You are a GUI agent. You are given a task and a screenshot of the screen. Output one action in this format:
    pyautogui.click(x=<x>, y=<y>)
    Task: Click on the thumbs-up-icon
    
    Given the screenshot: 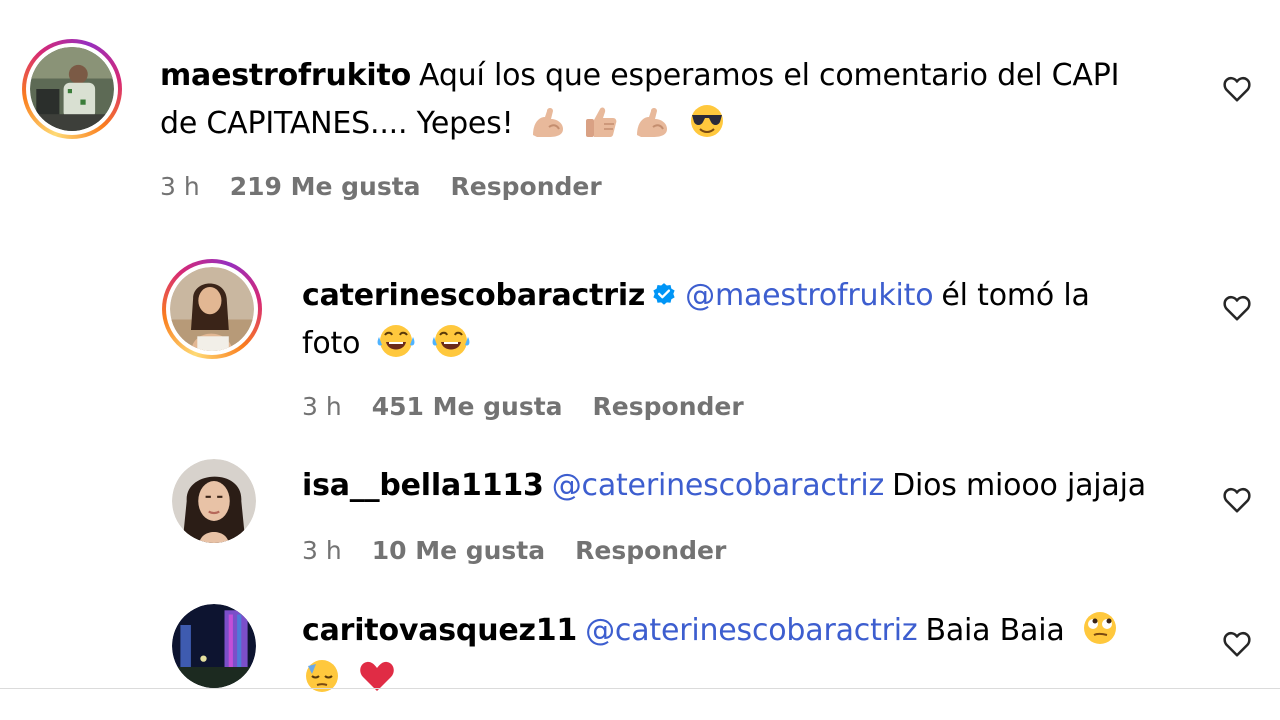 What is the action you would take?
    pyautogui.click(x=601, y=122)
    